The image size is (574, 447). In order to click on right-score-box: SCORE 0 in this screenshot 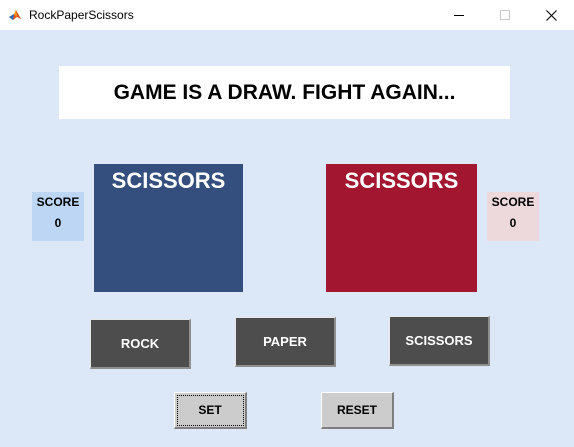, I will do `click(513, 216)`.